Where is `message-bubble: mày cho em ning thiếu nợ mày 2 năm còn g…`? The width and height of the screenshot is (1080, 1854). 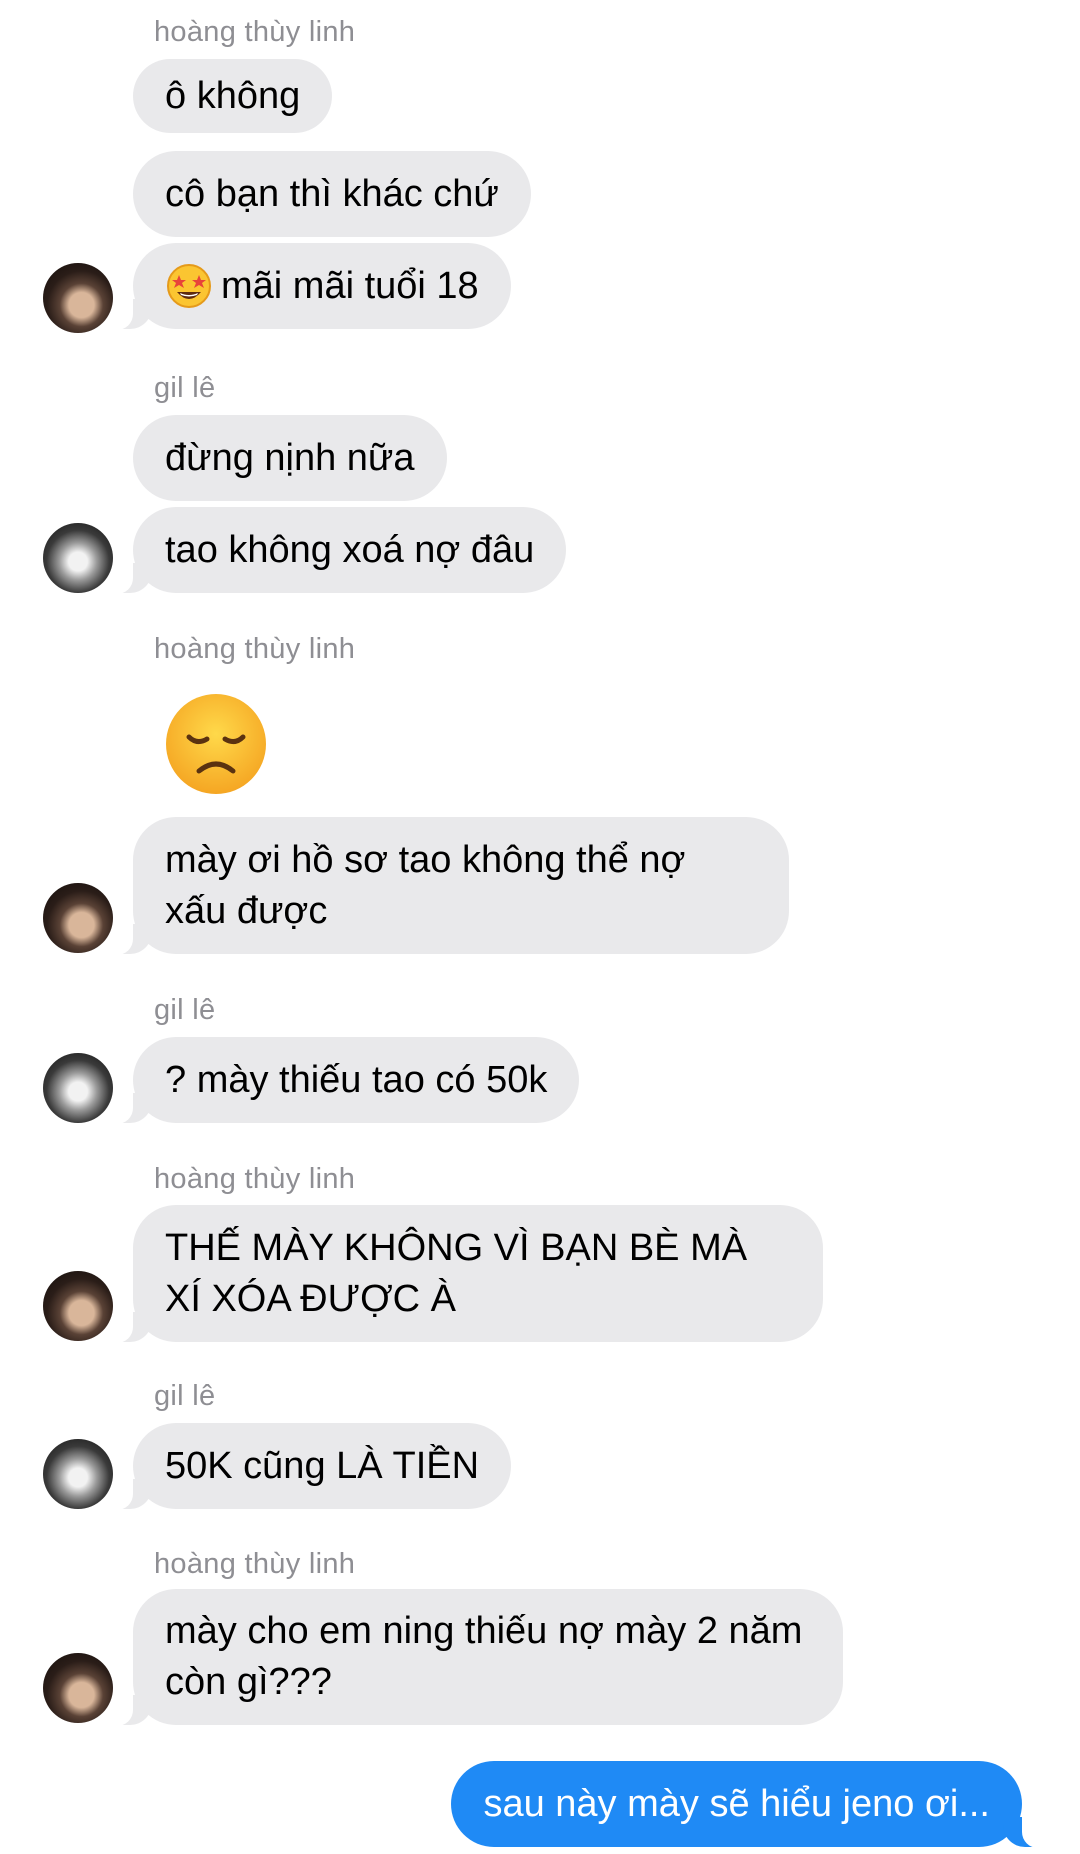
message-bubble: mày cho em ning thiếu nợ mày 2 năm còn g… is located at coordinates (476, 1657).